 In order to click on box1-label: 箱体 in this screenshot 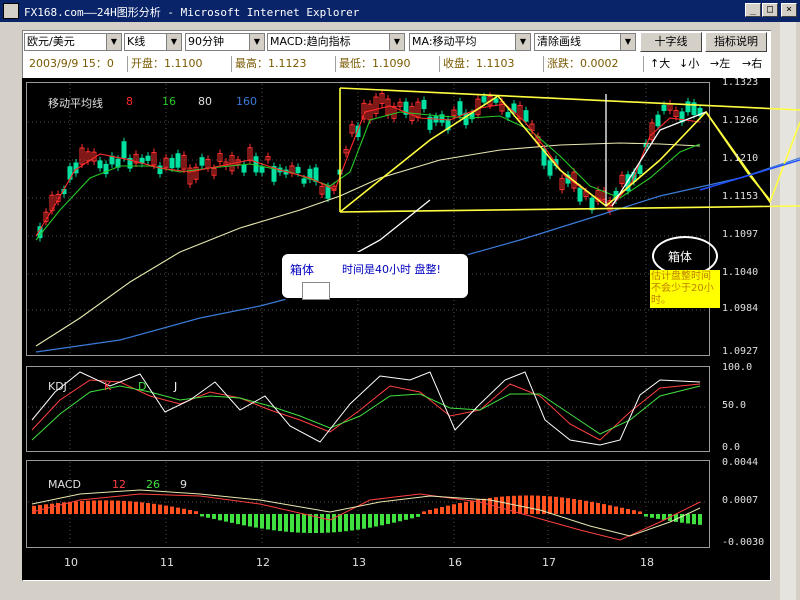, I will do `click(302, 270)`.